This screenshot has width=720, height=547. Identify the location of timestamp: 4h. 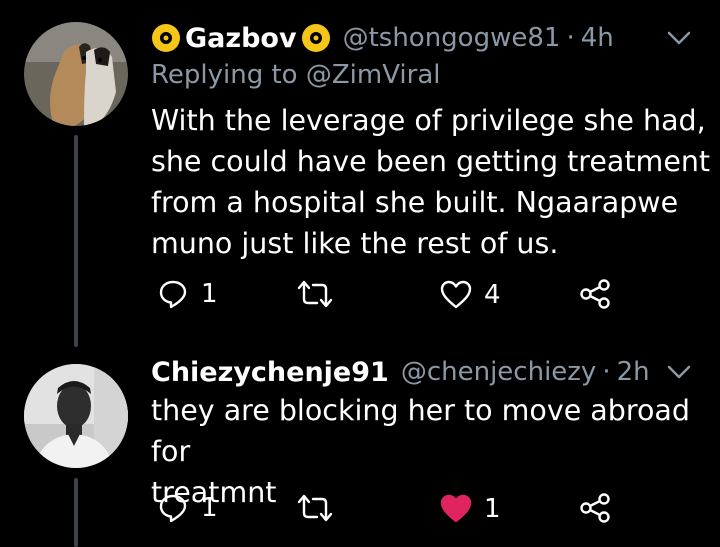
(597, 38).